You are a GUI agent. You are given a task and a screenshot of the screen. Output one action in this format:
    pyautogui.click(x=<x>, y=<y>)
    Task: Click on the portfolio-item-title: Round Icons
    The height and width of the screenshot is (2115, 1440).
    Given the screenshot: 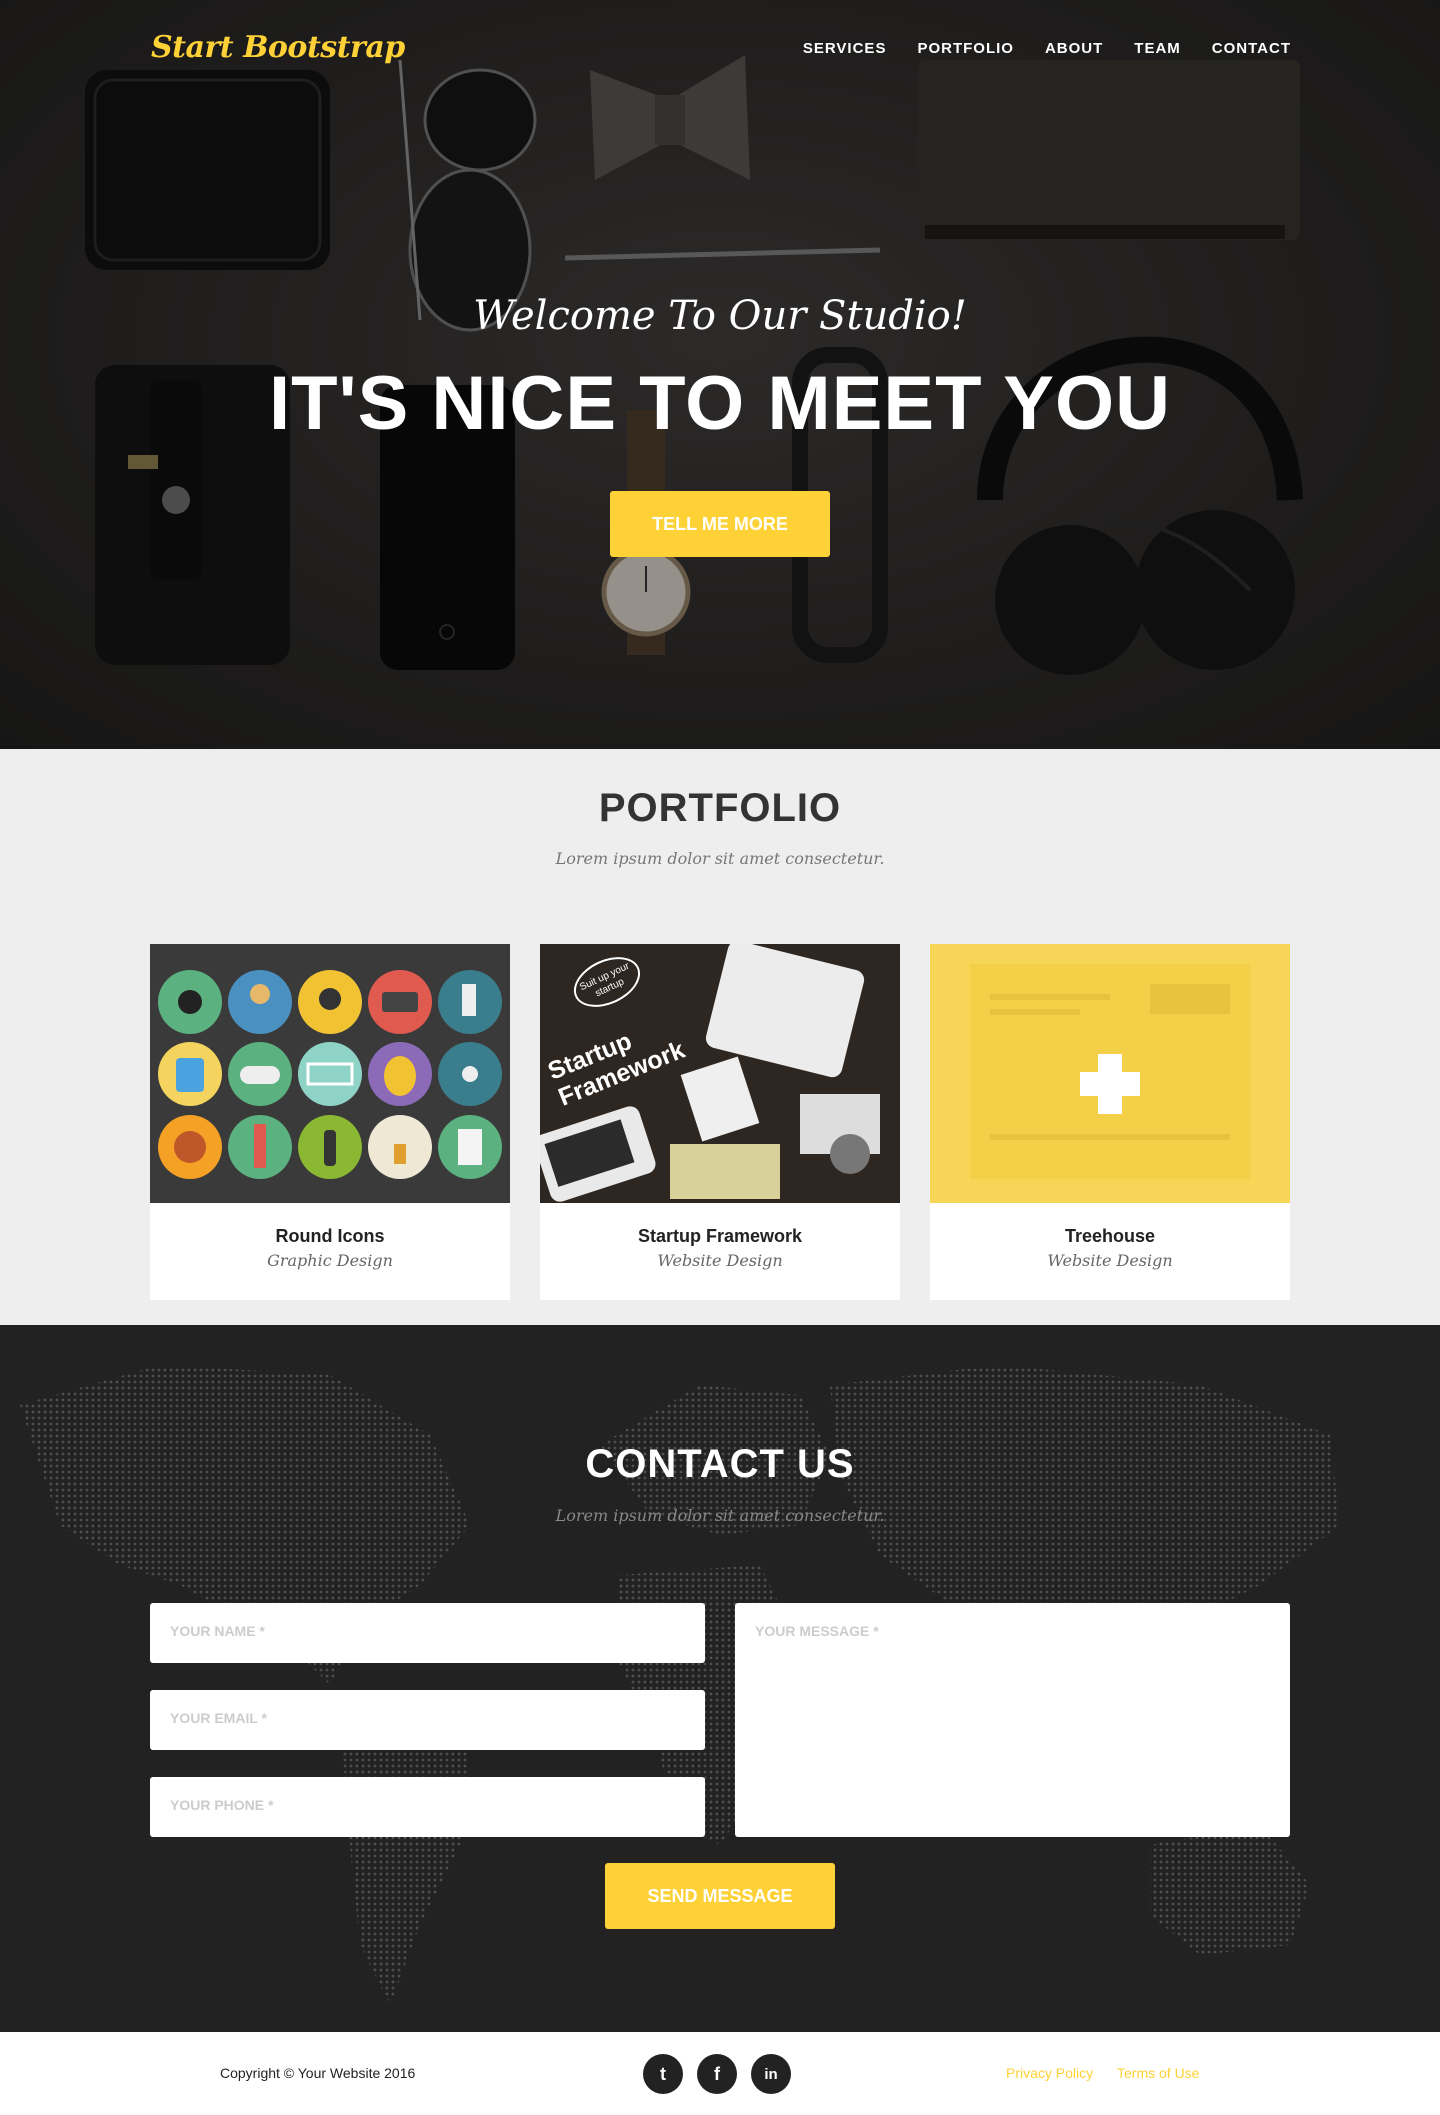 What is the action you would take?
    pyautogui.click(x=330, y=1236)
    